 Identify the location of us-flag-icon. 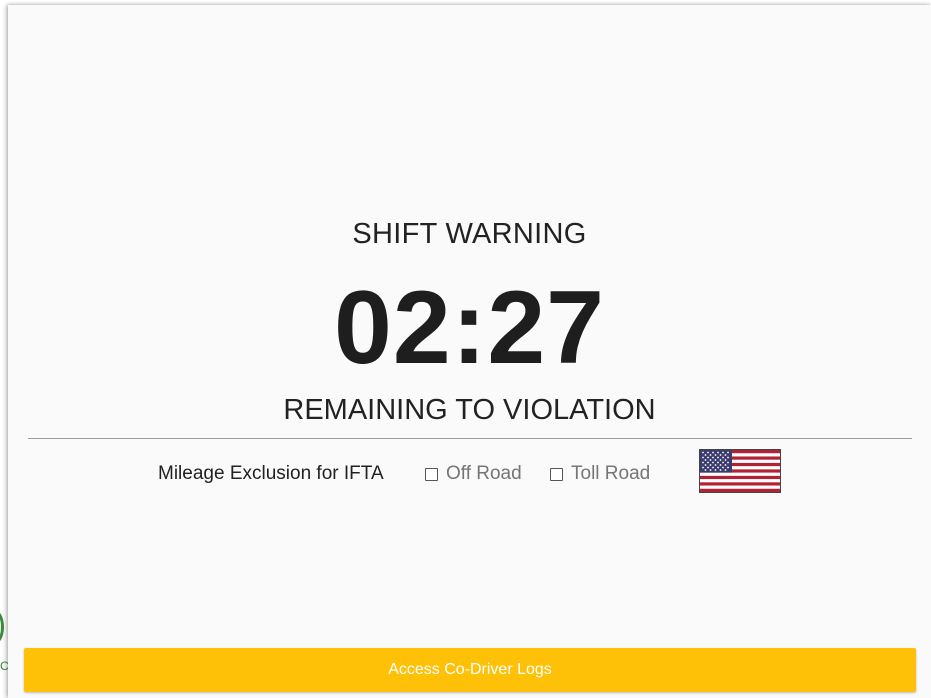
(740, 471).